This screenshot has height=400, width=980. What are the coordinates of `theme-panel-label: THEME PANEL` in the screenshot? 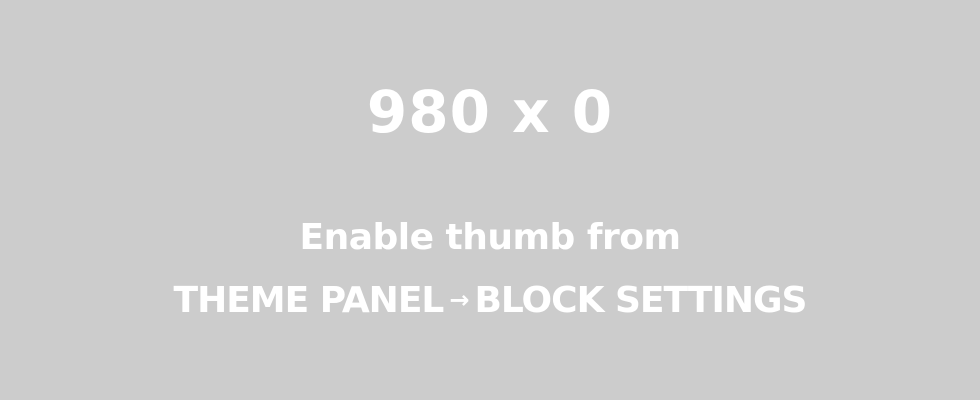 It's located at (309, 300).